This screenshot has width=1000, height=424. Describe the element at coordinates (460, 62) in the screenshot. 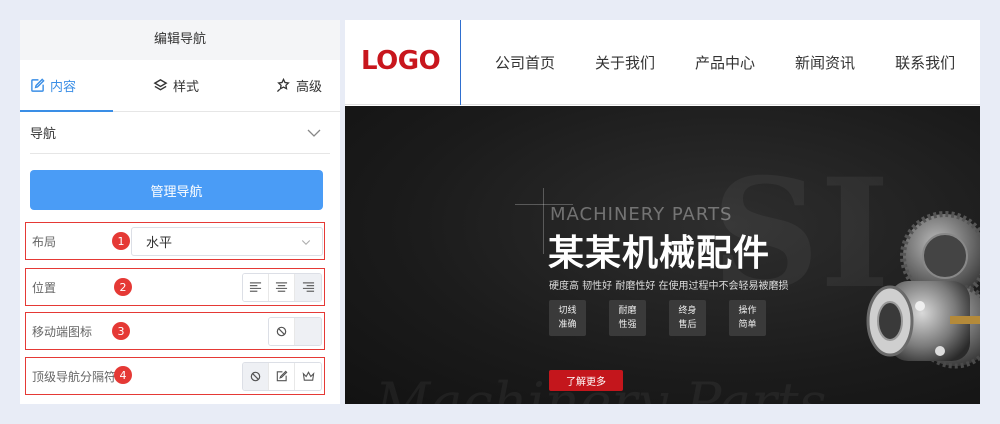

I see `logo-divider` at that location.